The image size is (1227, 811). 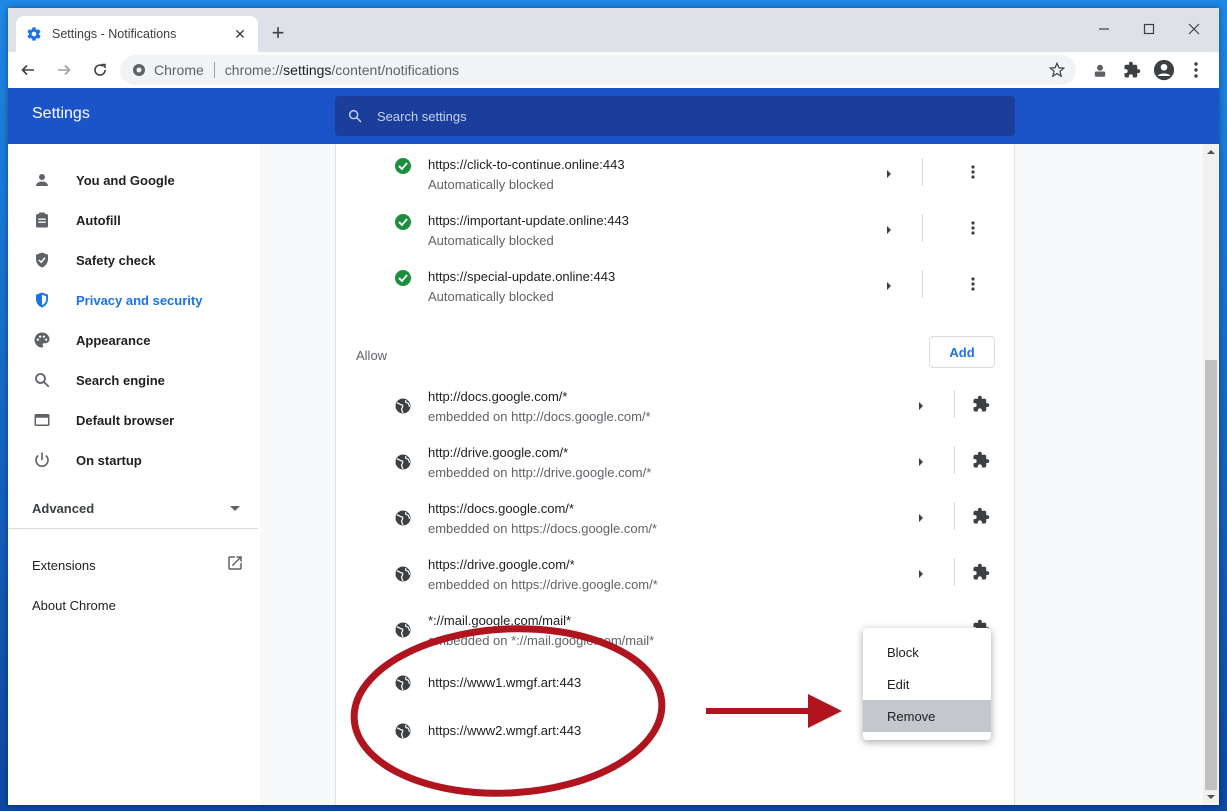 I want to click on sidebar-item-on-startup: On startup, so click(x=134, y=460).